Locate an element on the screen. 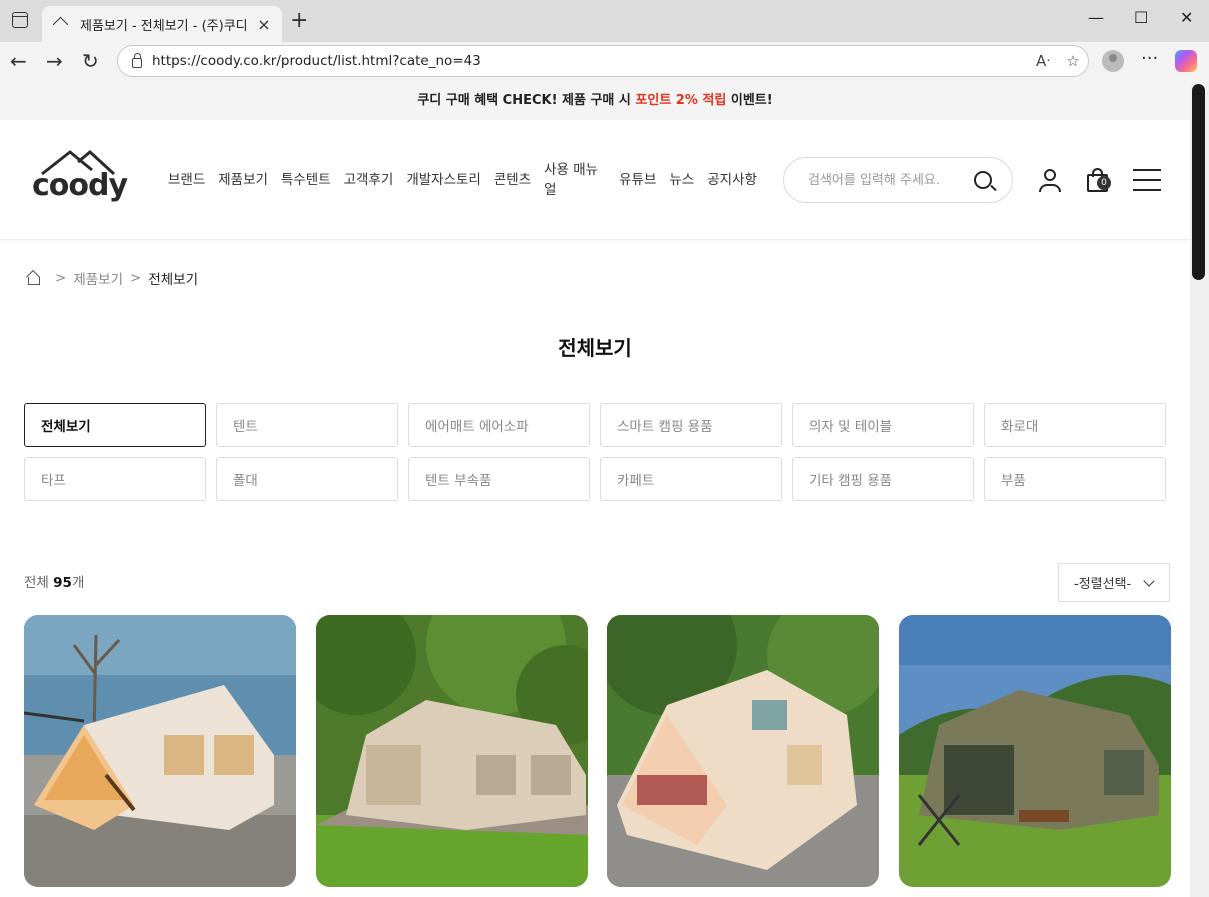  copilot-icon is located at coordinates (1186, 61).